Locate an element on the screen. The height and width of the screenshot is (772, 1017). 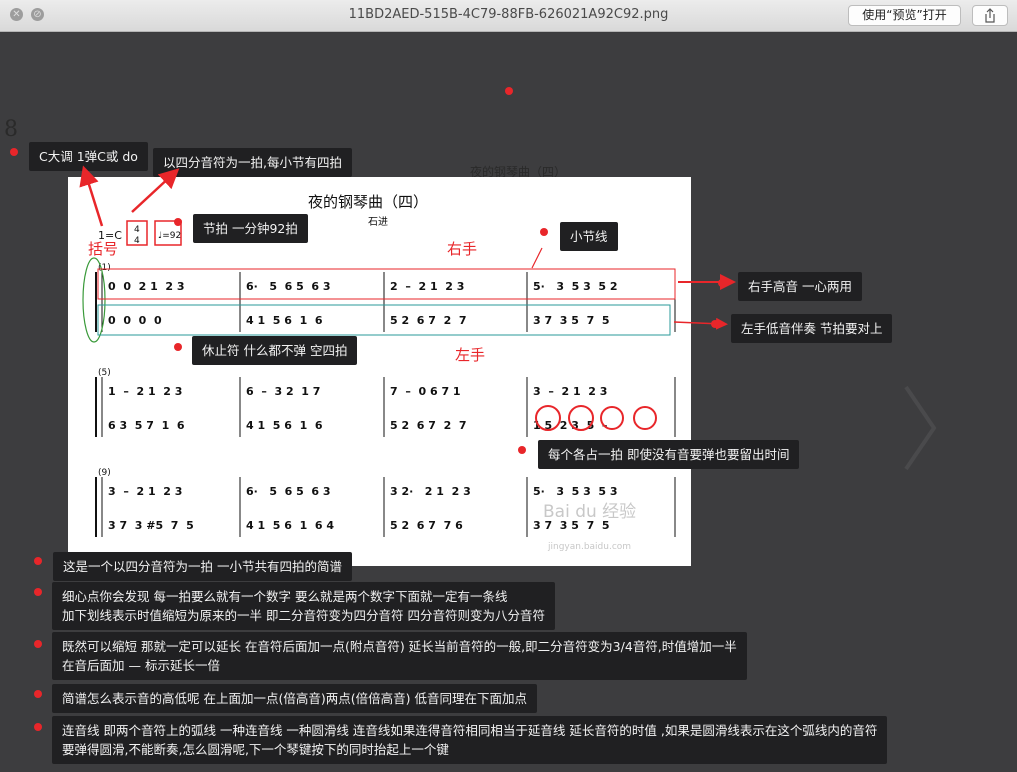
right-hand-measure: 1 – 2 1 2 3 is located at coordinates (145, 391).